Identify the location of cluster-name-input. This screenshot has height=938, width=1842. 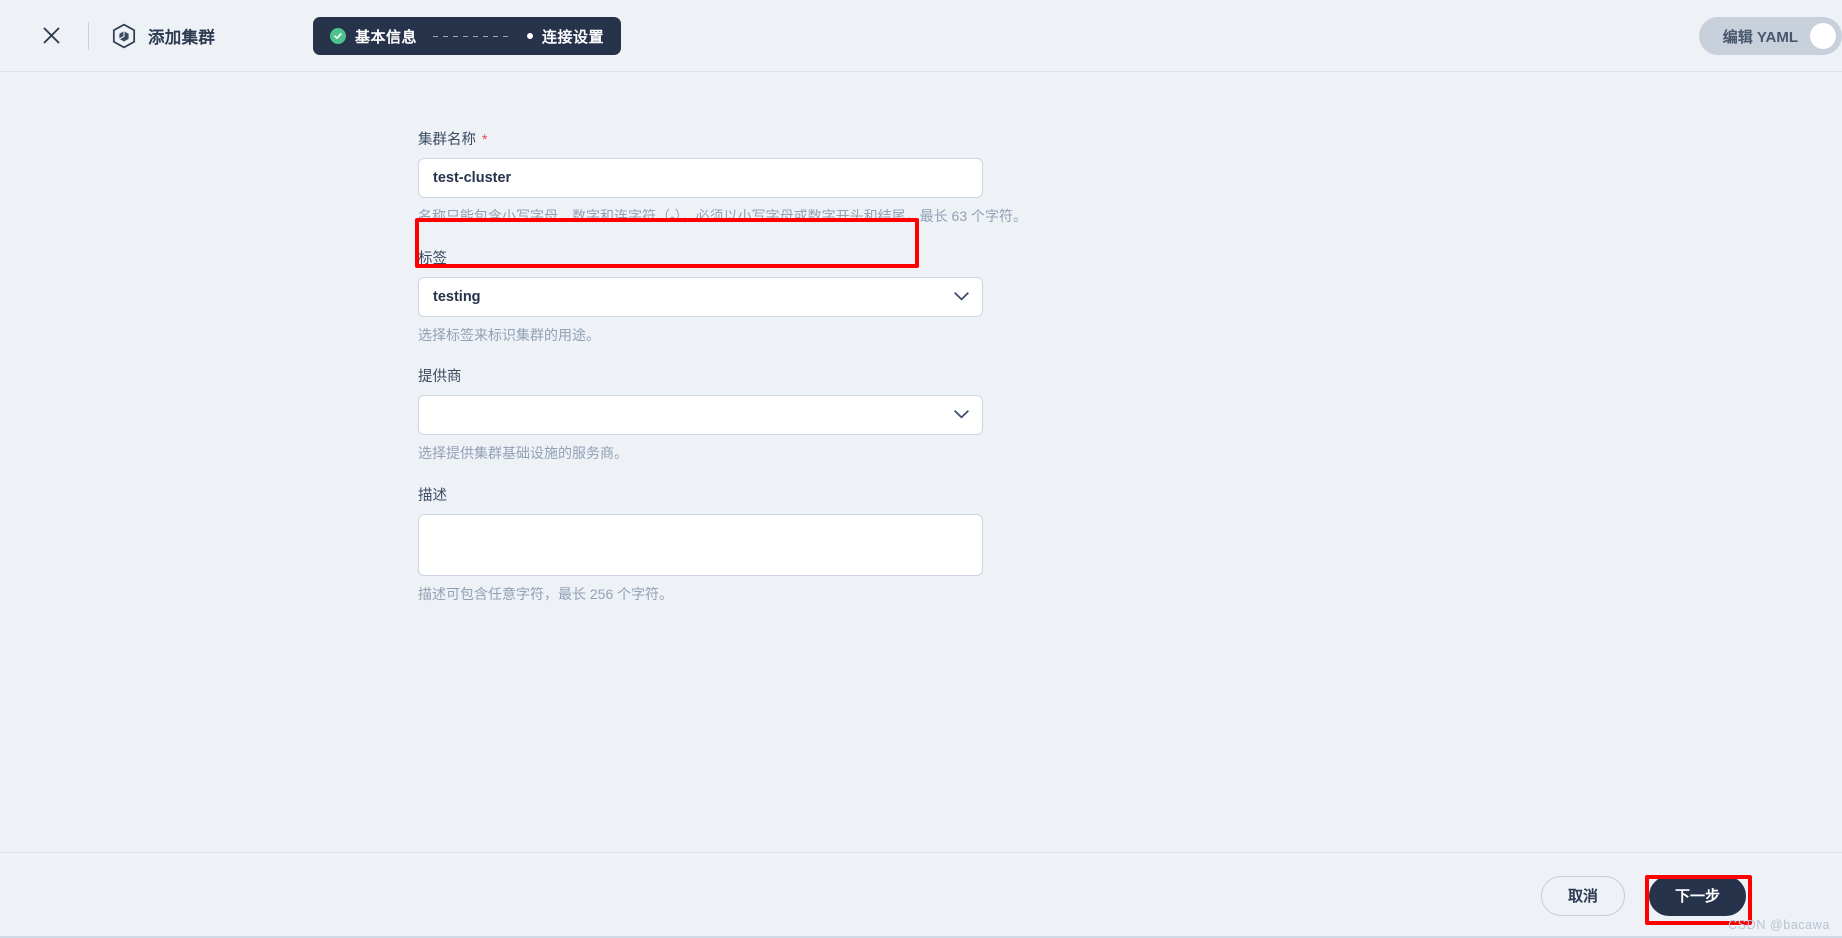
(700, 178).